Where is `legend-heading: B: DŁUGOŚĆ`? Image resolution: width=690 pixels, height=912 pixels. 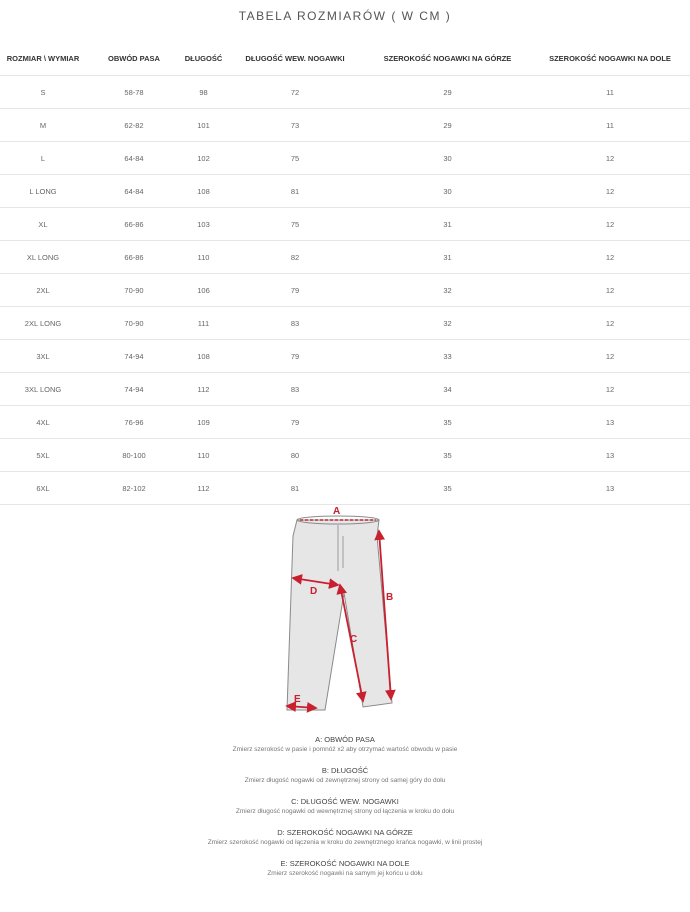
legend-heading: B: DŁUGOŚĆ is located at coordinates (345, 770).